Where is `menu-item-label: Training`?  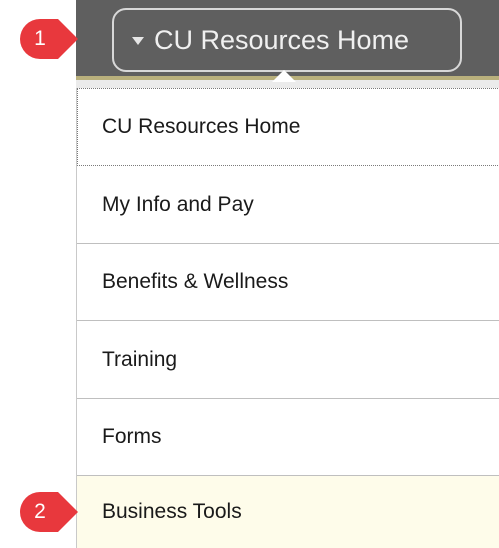 menu-item-label: Training is located at coordinates (140, 359).